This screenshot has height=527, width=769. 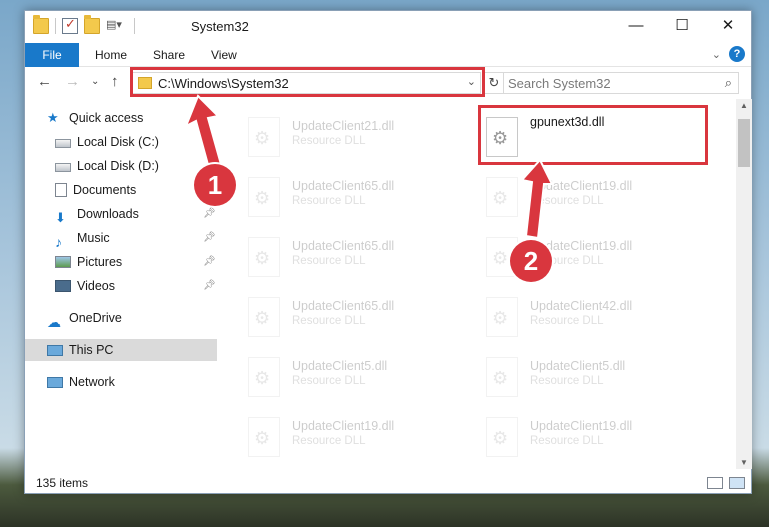 I want to click on annotation-arrows, so click(x=369, y=167).